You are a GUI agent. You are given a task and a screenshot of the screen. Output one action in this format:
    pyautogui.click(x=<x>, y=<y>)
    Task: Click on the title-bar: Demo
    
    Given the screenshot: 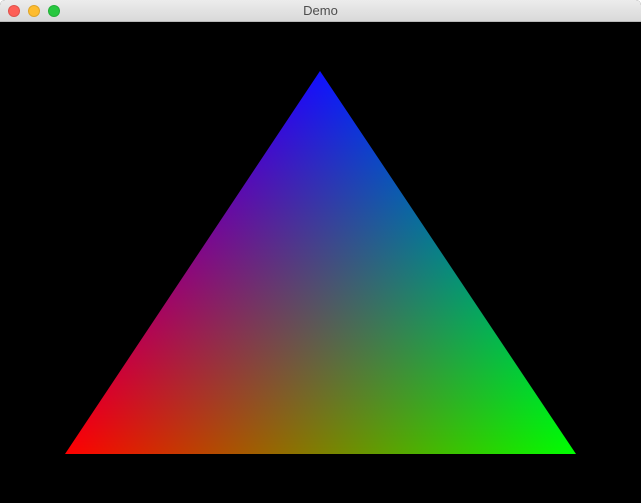 What is the action you would take?
    pyautogui.click(x=320, y=11)
    